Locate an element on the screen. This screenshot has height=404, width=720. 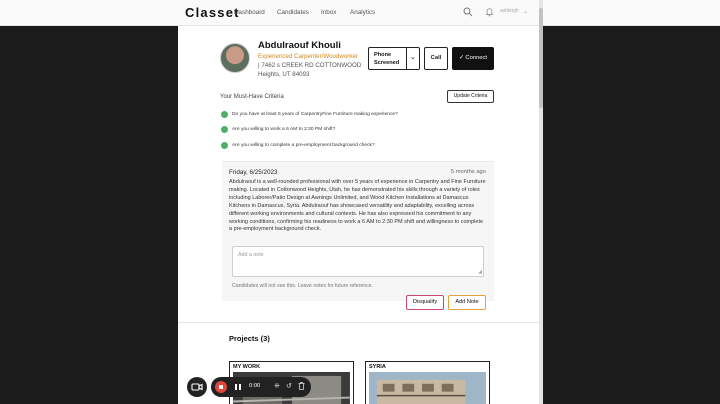
project-card: SYRIA is located at coordinates (427, 382).